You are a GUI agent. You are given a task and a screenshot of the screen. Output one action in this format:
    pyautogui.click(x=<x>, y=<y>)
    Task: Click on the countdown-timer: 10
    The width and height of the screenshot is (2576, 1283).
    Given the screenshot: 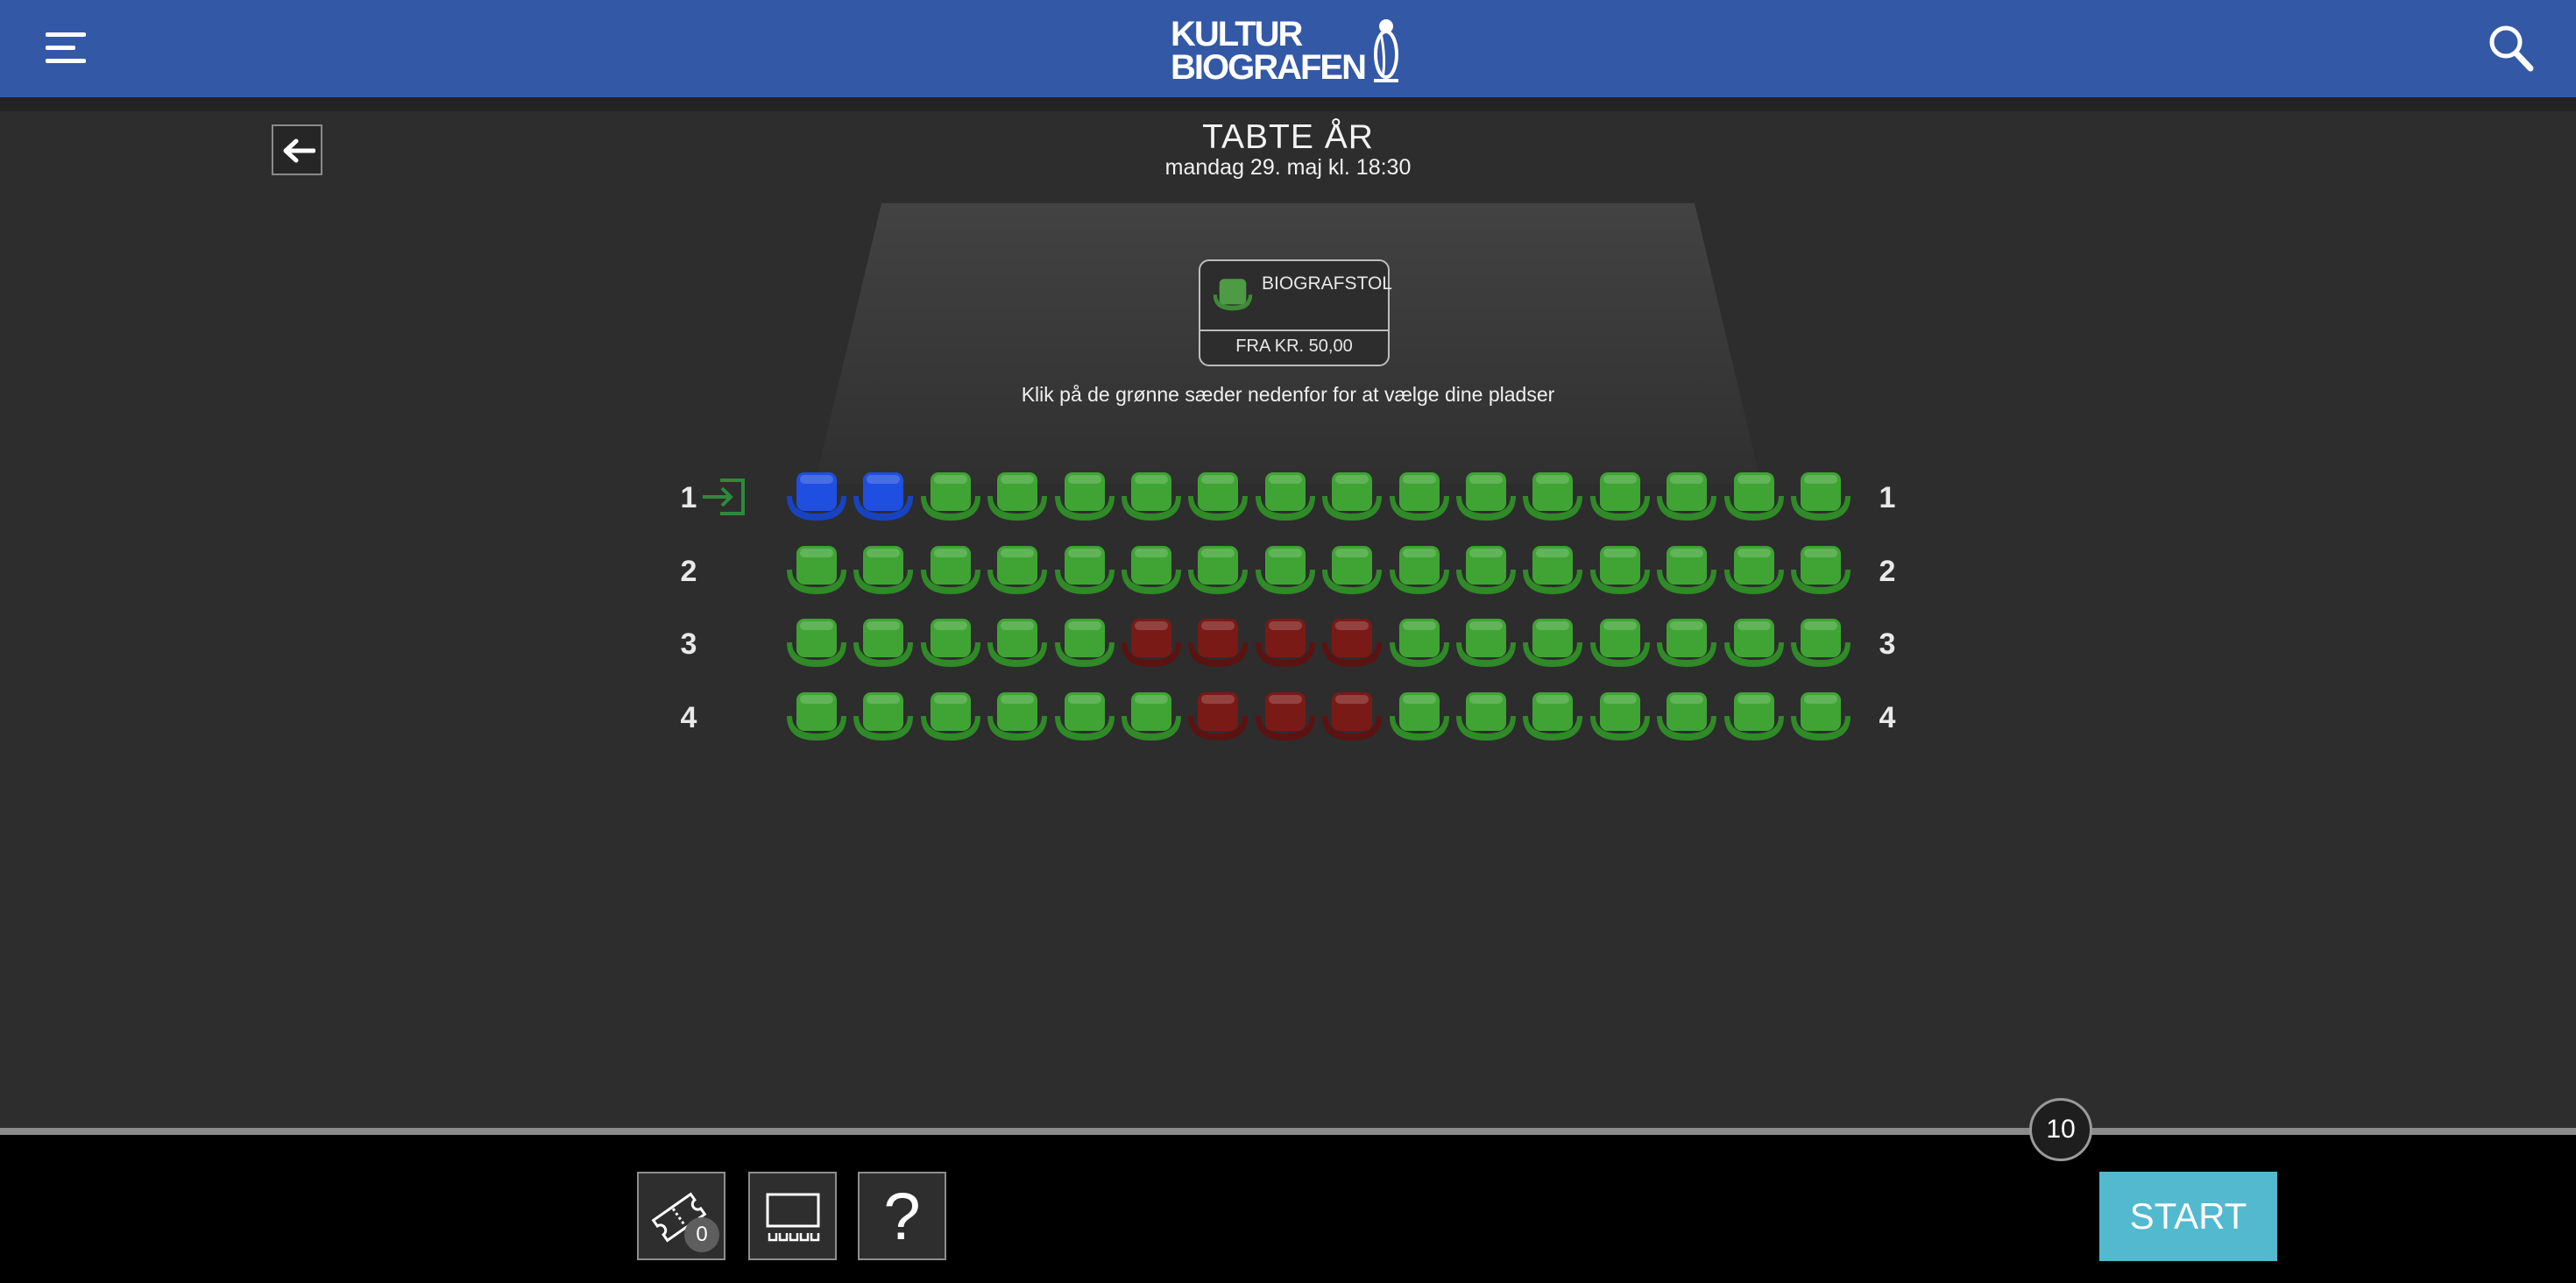 What is the action you would take?
    pyautogui.click(x=2060, y=1129)
    